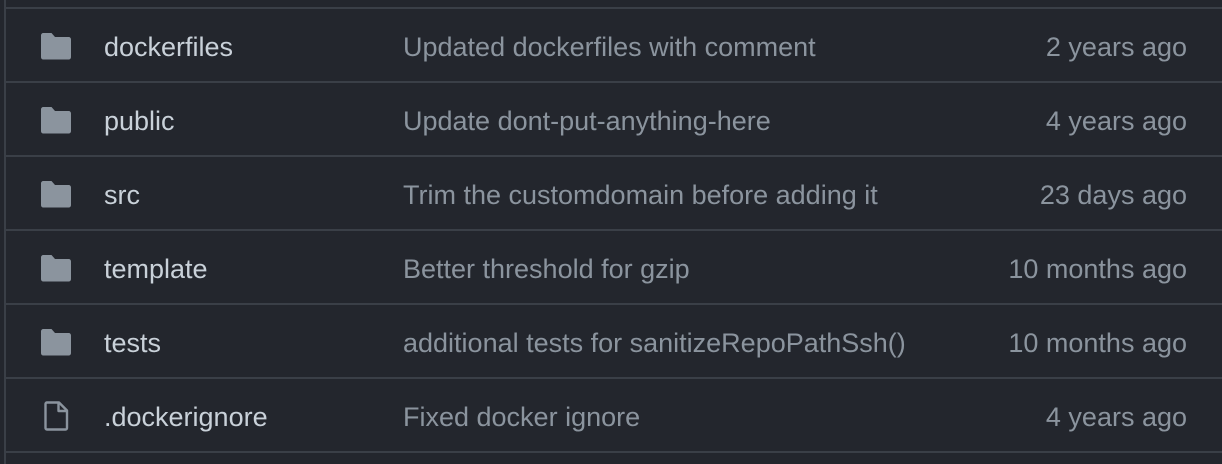 Image resolution: width=1222 pixels, height=464 pixels. What do you see at coordinates (587, 119) in the screenshot?
I see `commit-message-link: Update dont-put-anything-here` at bounding box center [587, 119].